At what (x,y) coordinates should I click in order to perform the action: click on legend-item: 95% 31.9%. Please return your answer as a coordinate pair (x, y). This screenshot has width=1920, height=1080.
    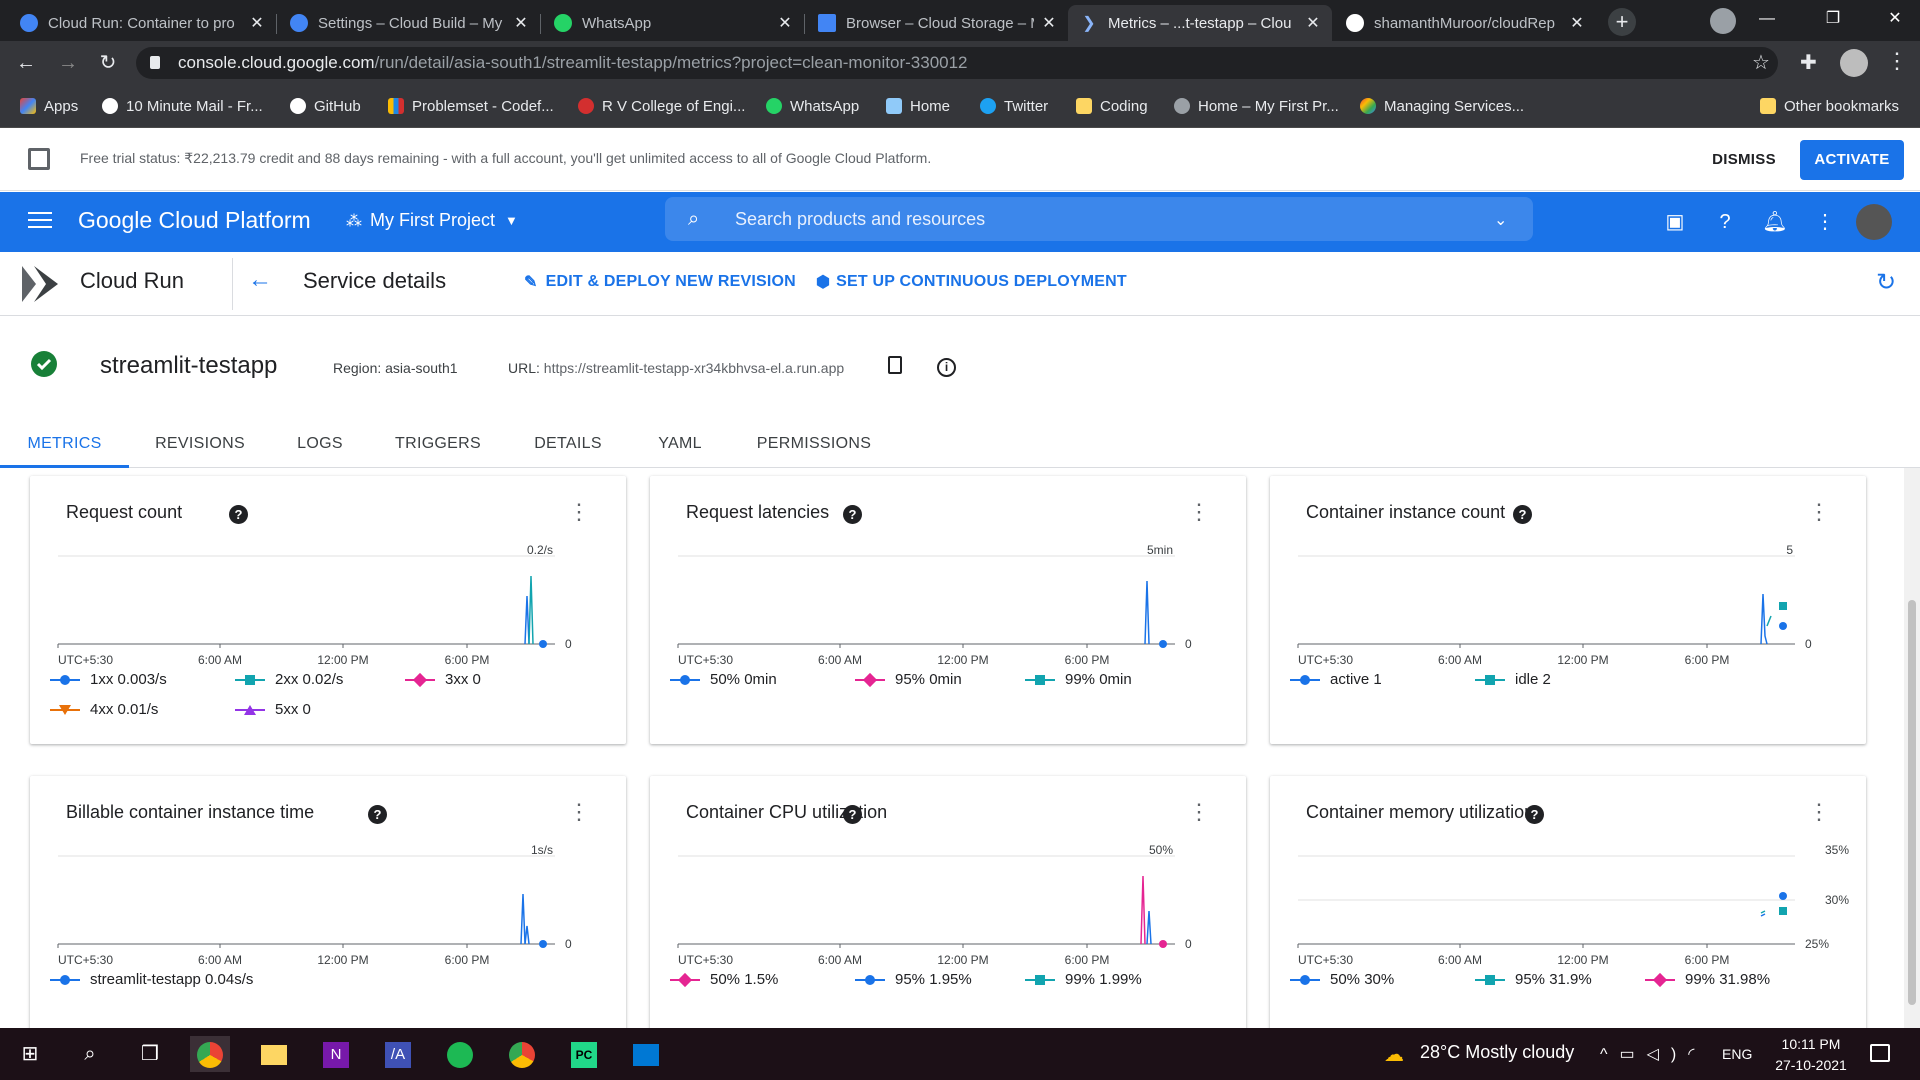
    Looking at the image, I should click on (1533, 979).